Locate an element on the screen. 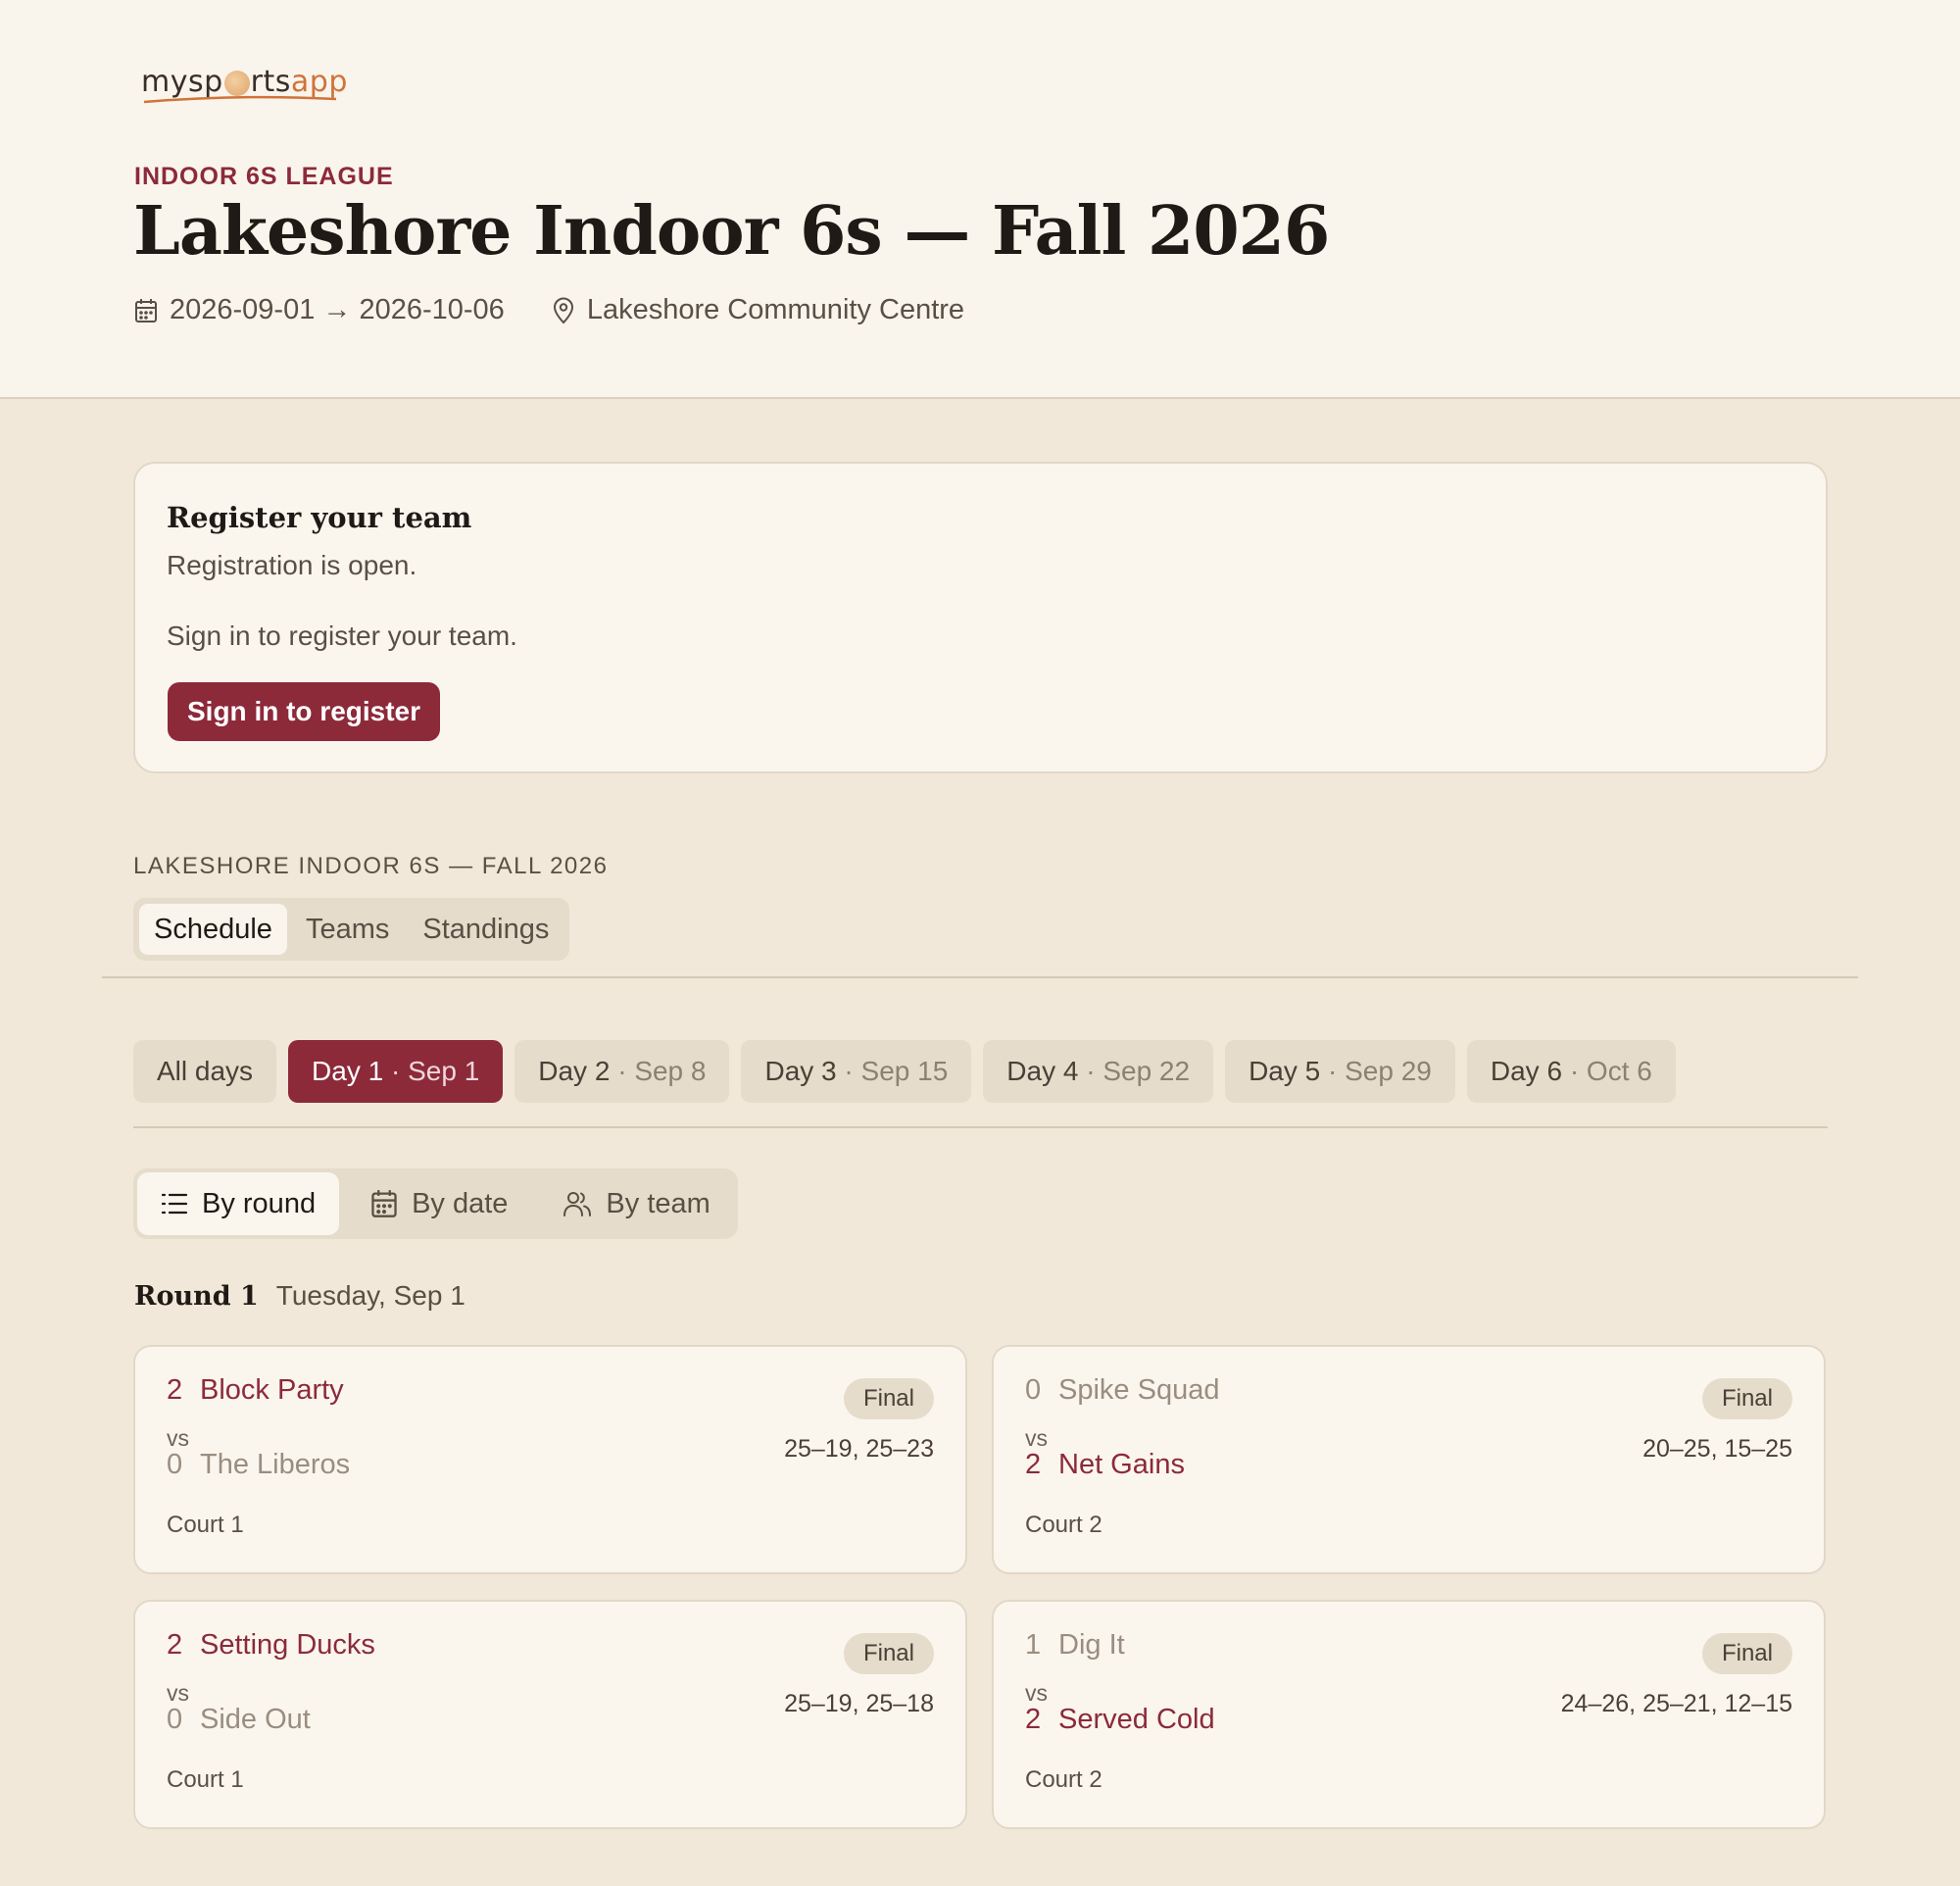 The width and height of the screenshot is (1960, 1886). day-date: Sep 1 is located at coordinates (444, 1071).